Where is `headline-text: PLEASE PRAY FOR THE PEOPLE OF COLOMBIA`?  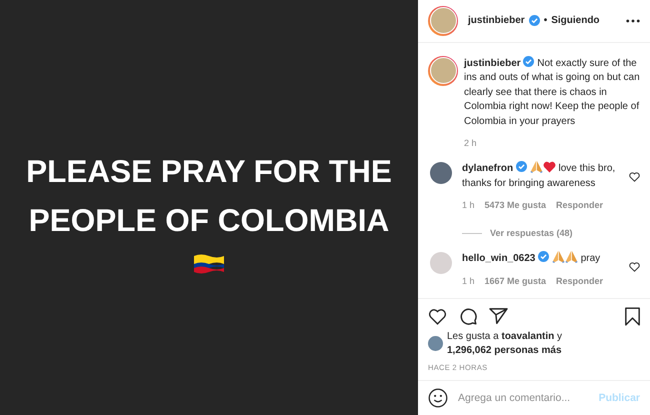 headline-text: PLEASE PRAY FOR THE PEOPLE OF COLOMBIA is located at coordinates (209, 196).